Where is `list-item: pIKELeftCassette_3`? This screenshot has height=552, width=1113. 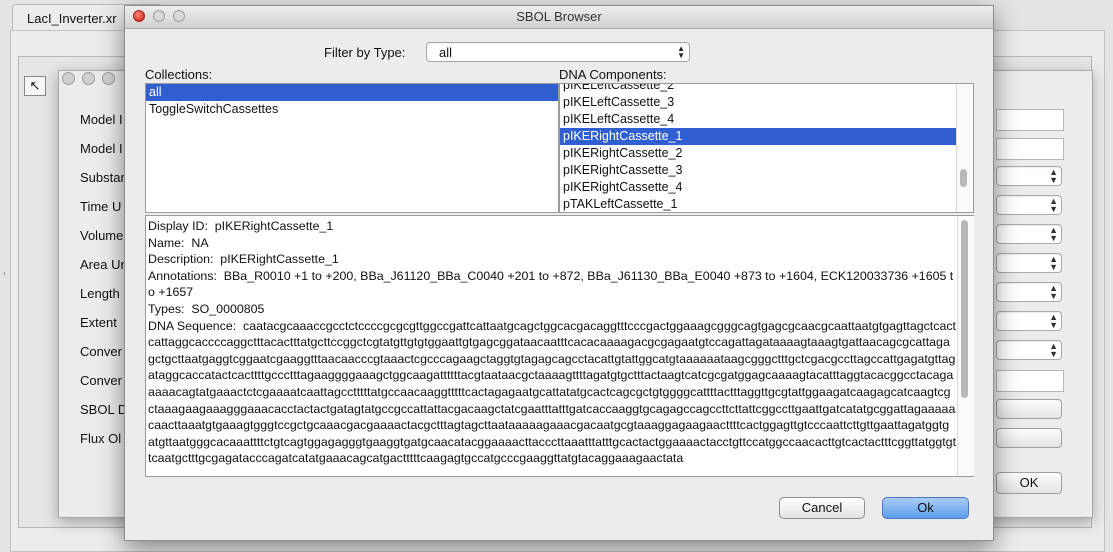 list-item: pIKELeftCassette_3 is located at coordinates (758, 102).